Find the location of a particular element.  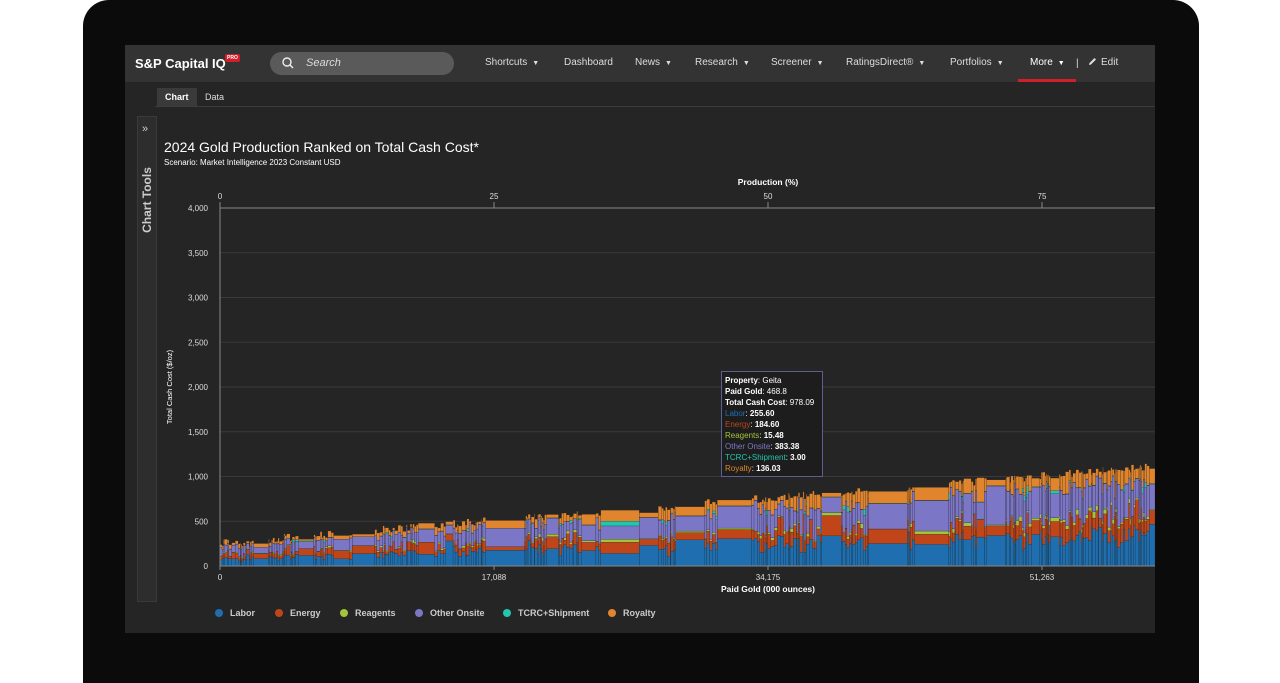

nav-item-more: More ▼ is located at coordinates (1047, 62).